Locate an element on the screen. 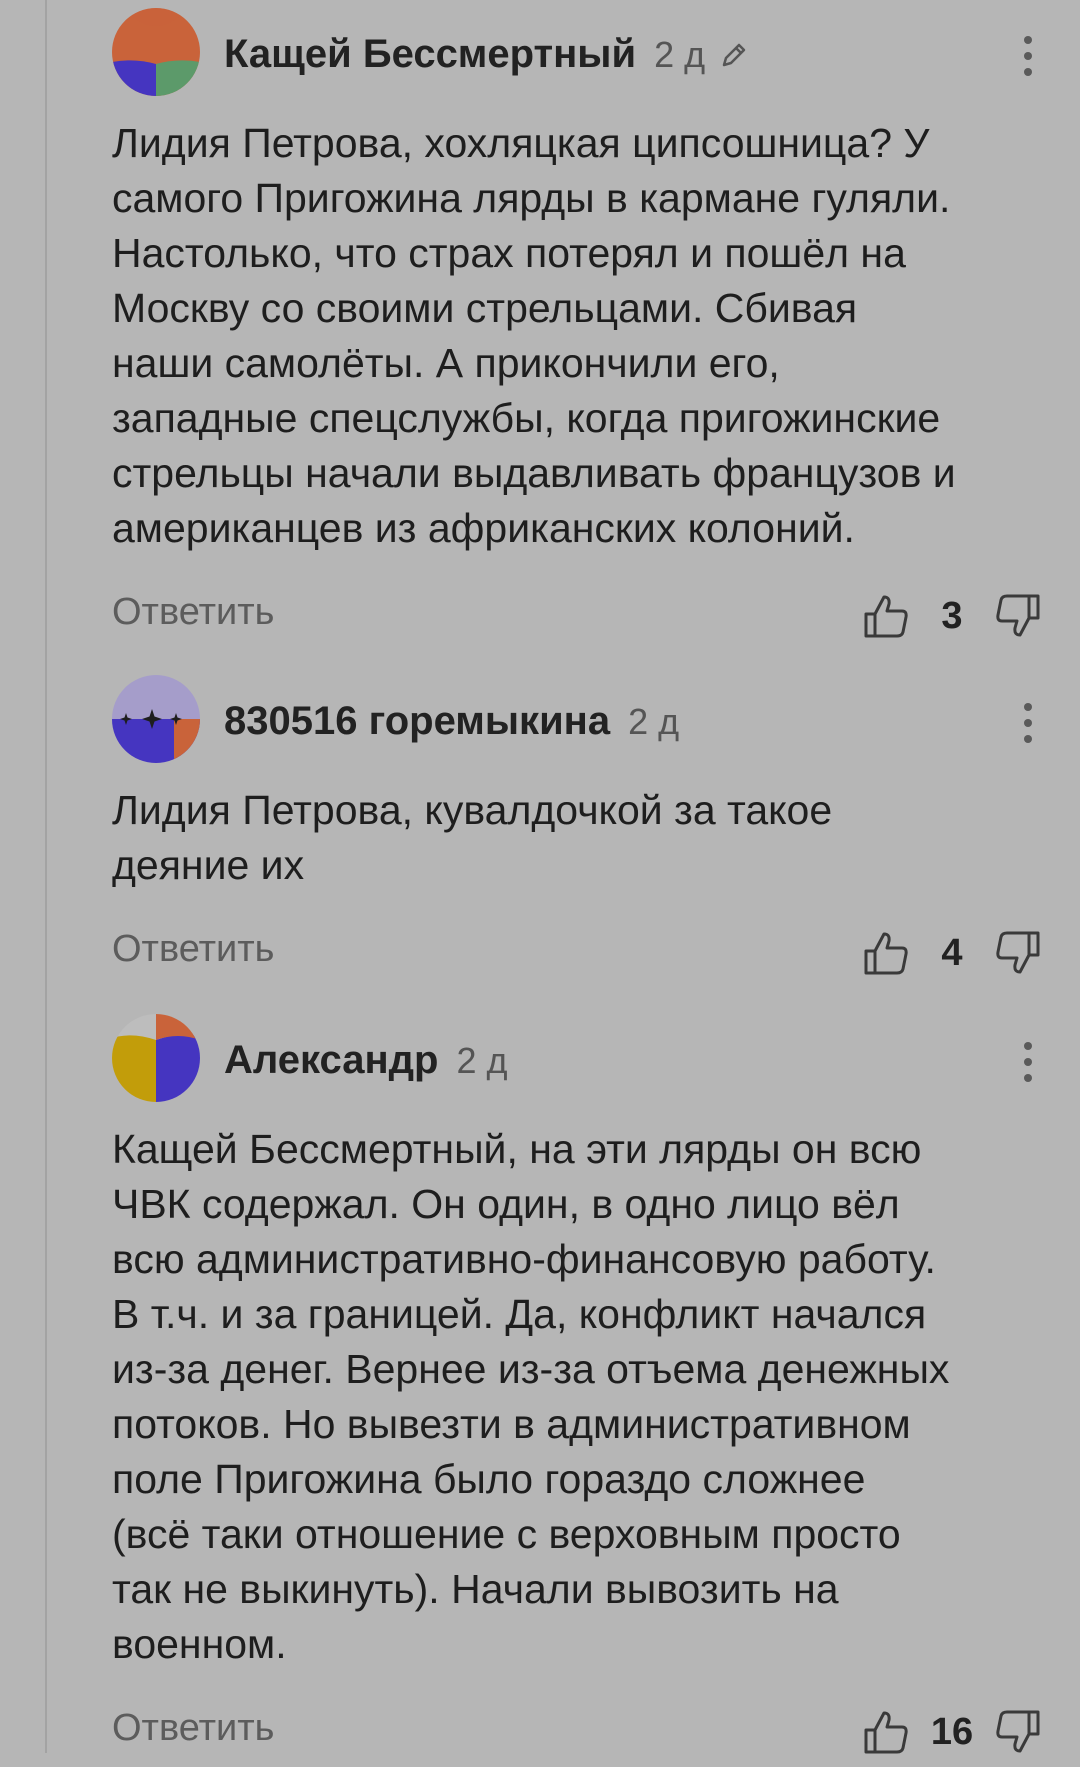  comment-text-line: Настолько, что страх потерял и пошёл на is located at coordinates (509, 253).